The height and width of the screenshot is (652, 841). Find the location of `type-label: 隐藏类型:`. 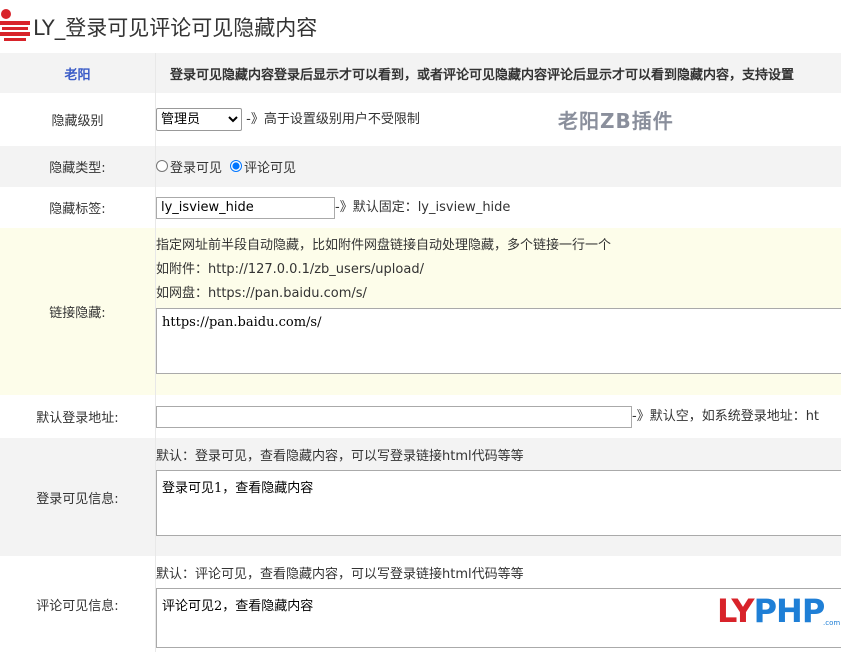

type-label: 隐藏类型: is located at coordinates (78, 166).